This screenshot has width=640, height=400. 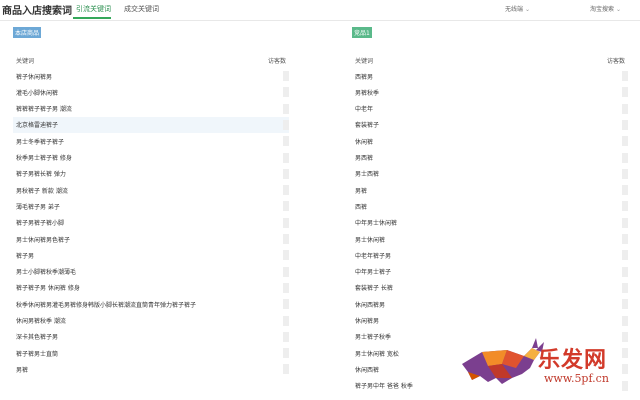 What do you see at coordinates (490, 369) in the screenshot?
I see `keyword-row: 休闲西裤` at bounding box center [490, 369].